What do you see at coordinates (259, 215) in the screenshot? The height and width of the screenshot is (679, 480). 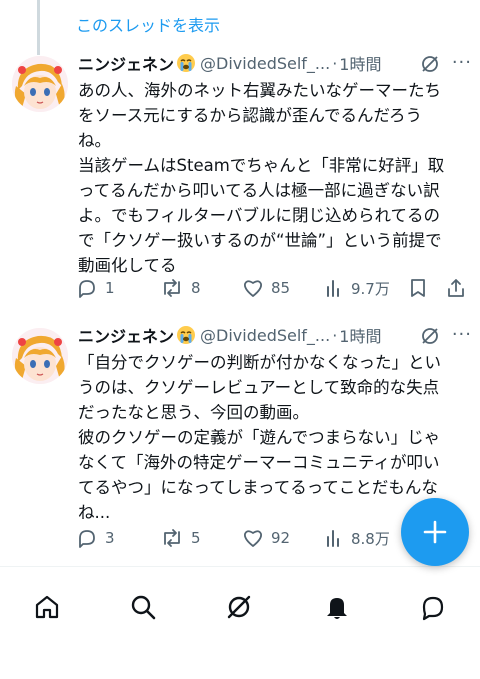 I see `tweet-text-line: よ。でもフィルターバブルに閉じ込められてるの` at bounding box center [259, 215].